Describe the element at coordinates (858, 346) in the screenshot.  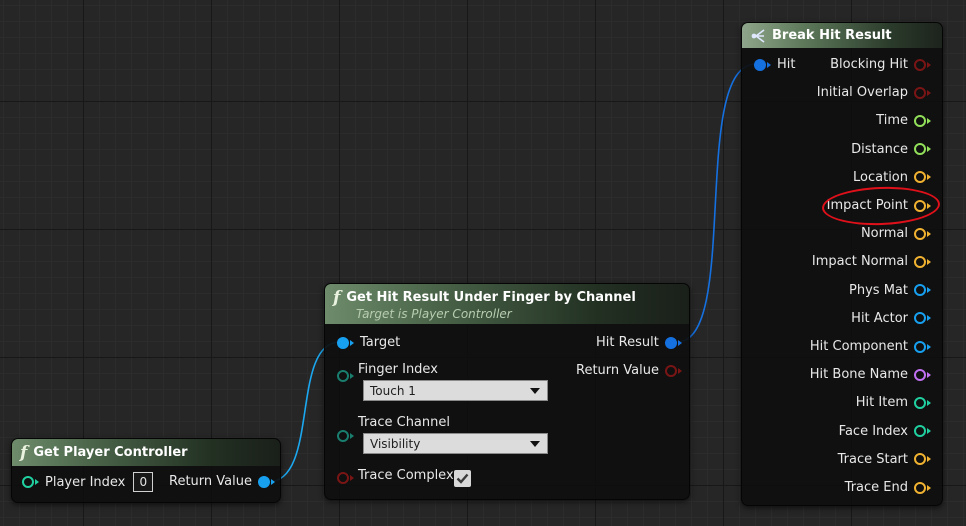
I see `pin-label: Hit Component` at that location.